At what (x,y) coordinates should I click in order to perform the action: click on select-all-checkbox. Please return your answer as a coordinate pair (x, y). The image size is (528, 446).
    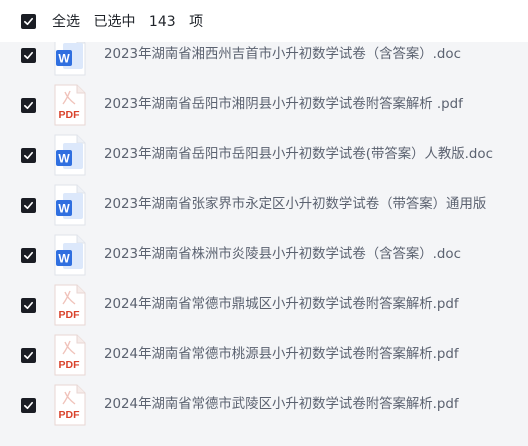
    Looking at the image, I should click on (28, 21).